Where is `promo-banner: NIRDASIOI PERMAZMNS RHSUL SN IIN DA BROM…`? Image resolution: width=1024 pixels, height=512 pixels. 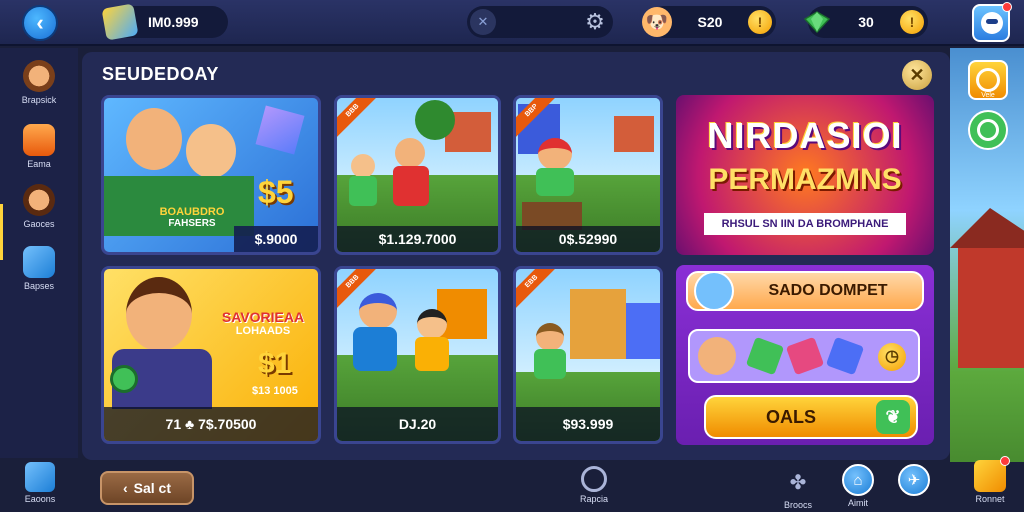 promo-banner: NIRDASIOI PERMAZMNS RHSUL SN IIN DA BROM… is located at coordinates (805, 175).